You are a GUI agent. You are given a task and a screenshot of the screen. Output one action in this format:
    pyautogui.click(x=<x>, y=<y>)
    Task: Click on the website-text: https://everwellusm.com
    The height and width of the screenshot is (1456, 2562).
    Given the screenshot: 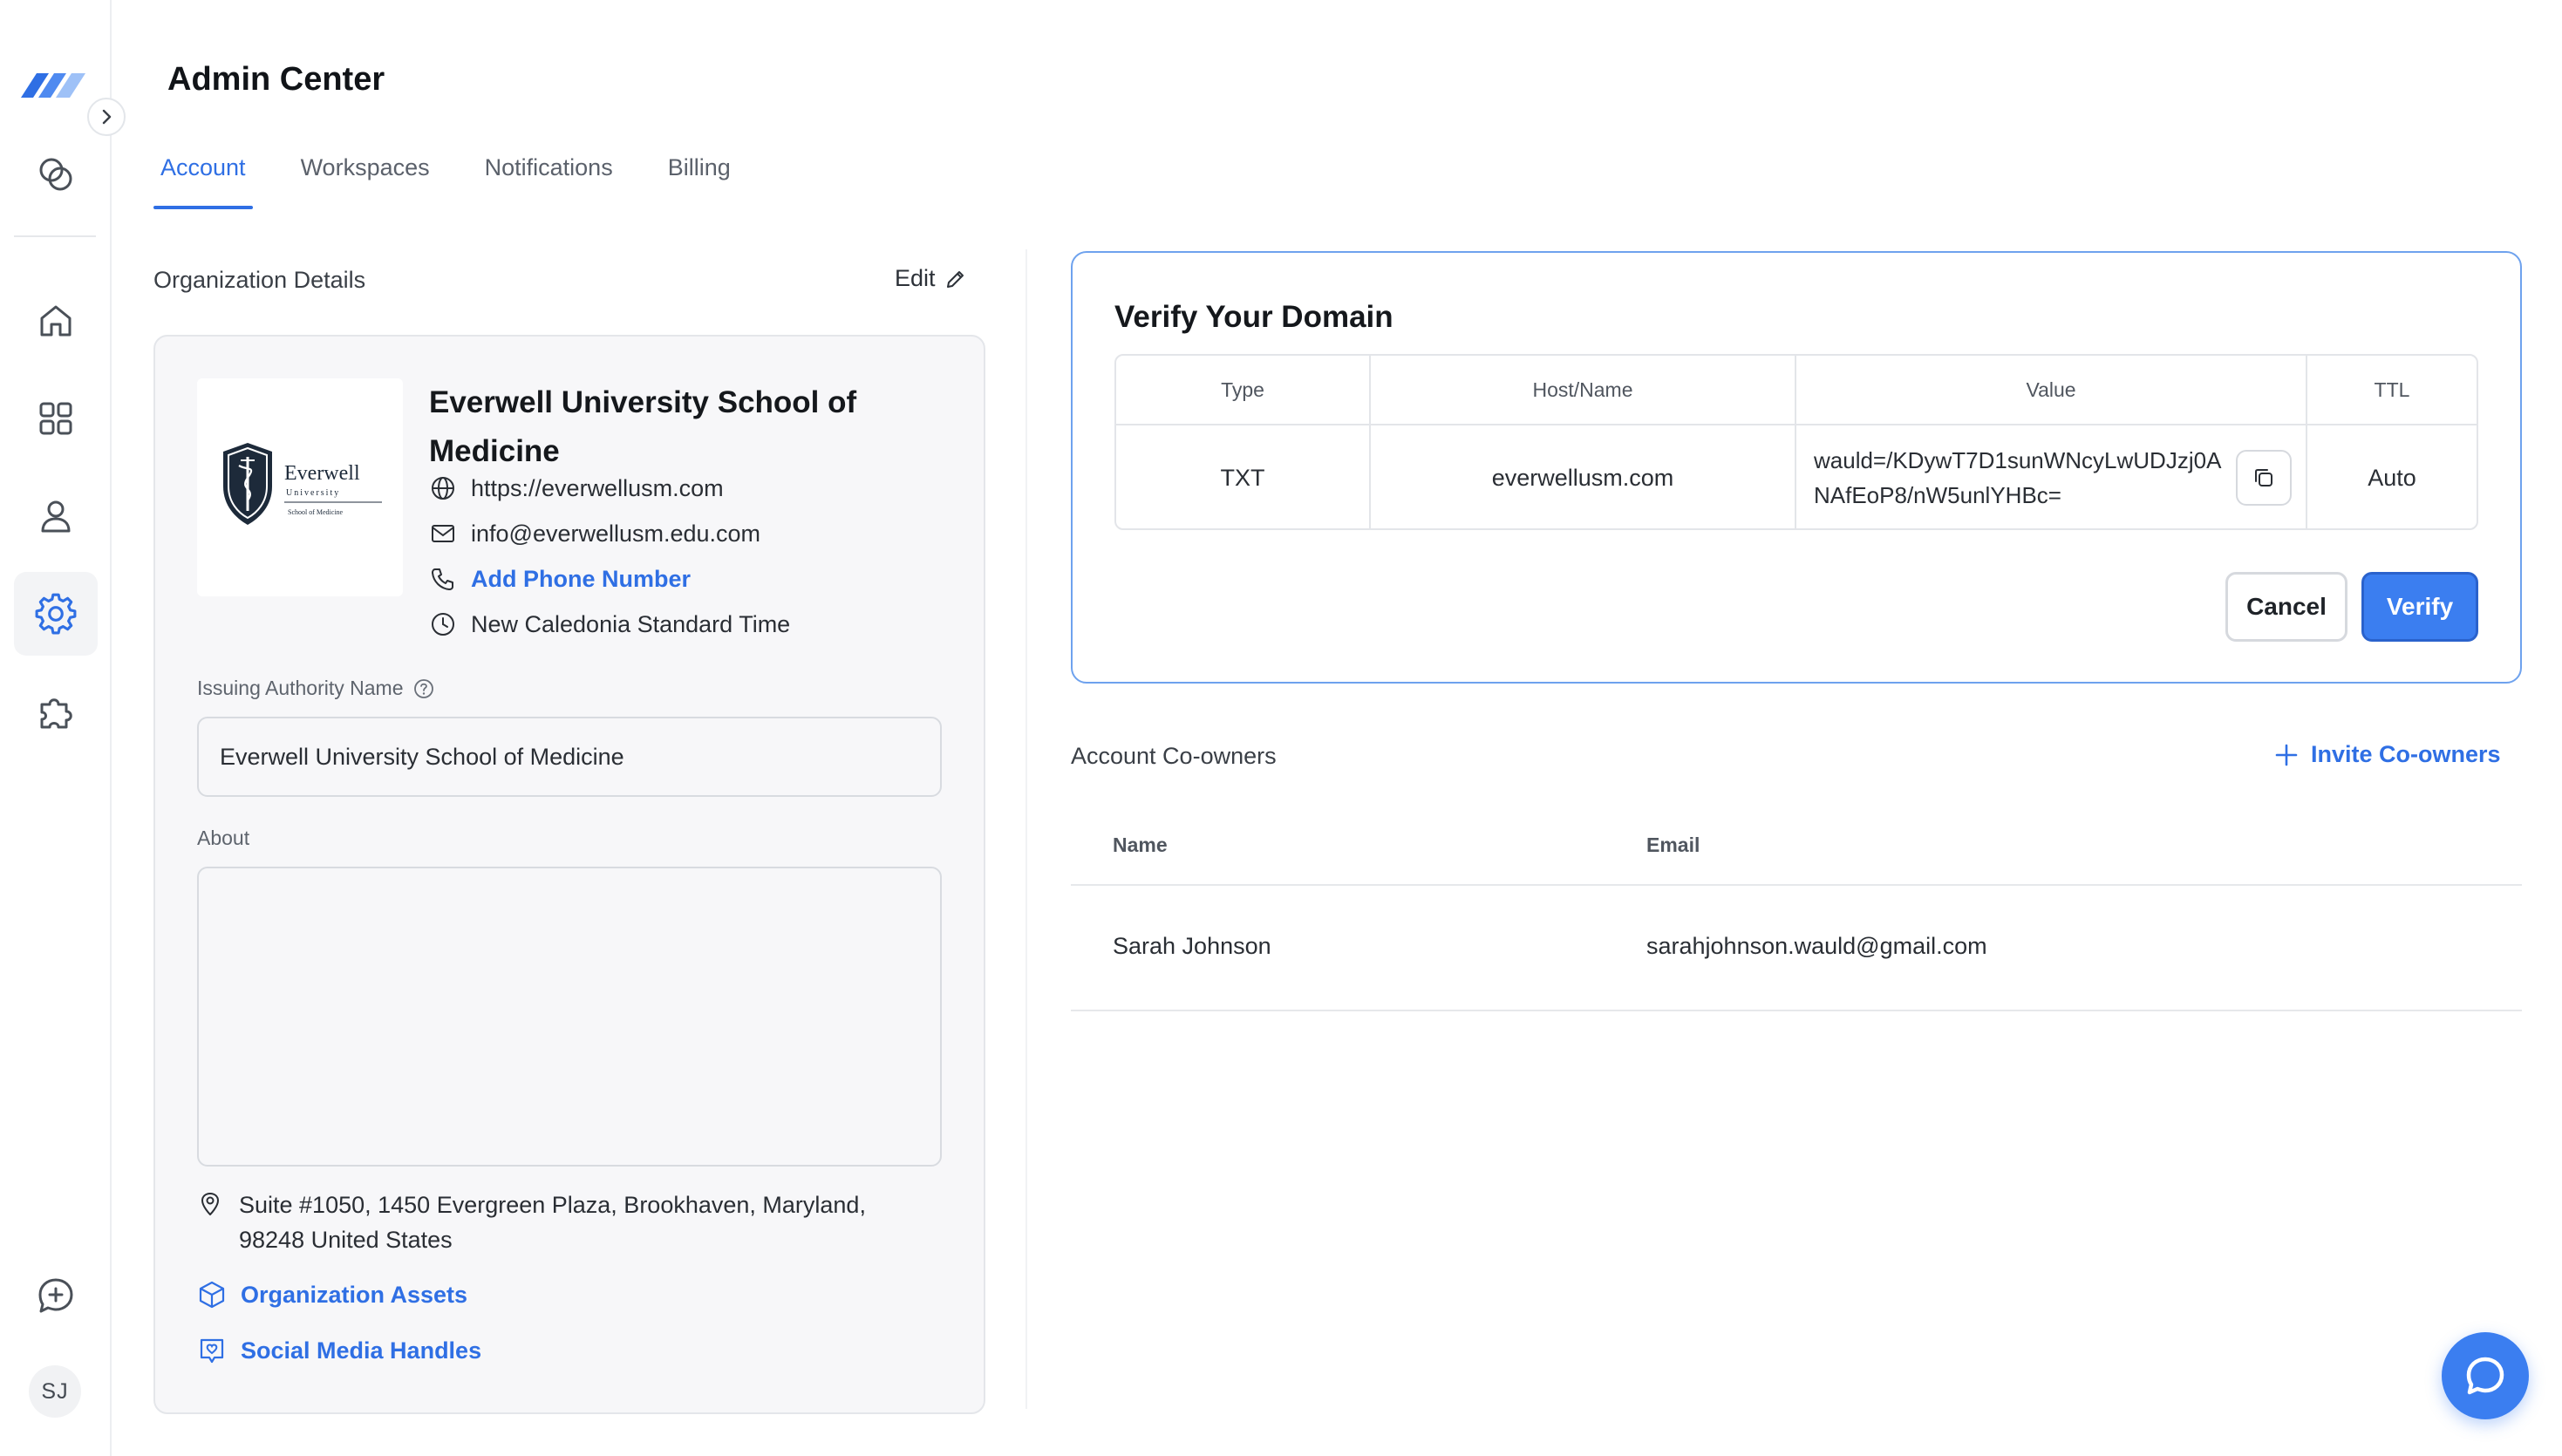 What is the action you would take?
    pyautogui.click(x=597, y=488)
    